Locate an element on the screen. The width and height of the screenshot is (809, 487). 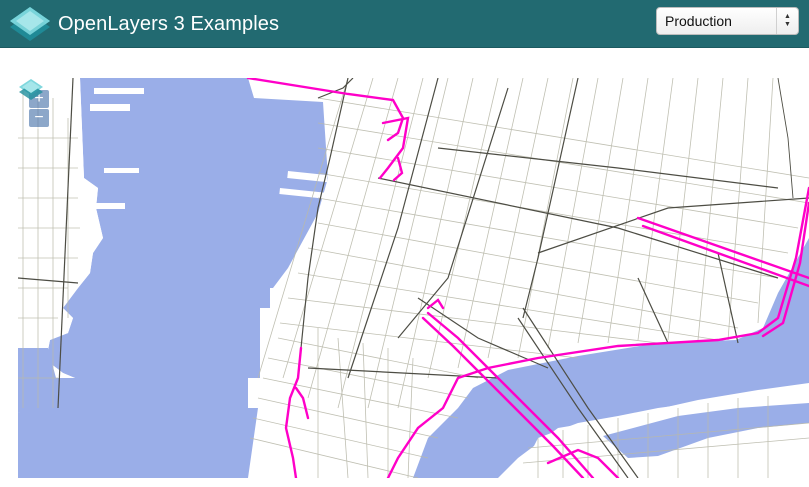
top-navbar: OpenLayers 3 Examples Production ▲ ▼ is located at coordinates (404, 24).